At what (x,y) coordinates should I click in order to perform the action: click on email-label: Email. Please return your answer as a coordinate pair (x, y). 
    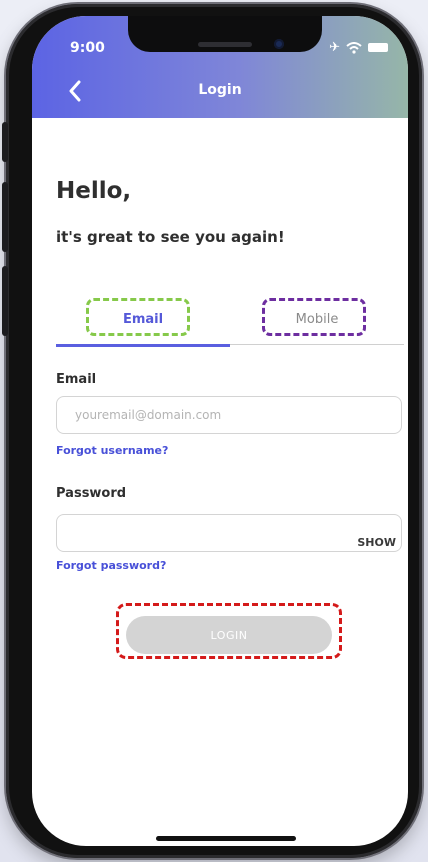
    Looking at the image, I should click on (76, 379).